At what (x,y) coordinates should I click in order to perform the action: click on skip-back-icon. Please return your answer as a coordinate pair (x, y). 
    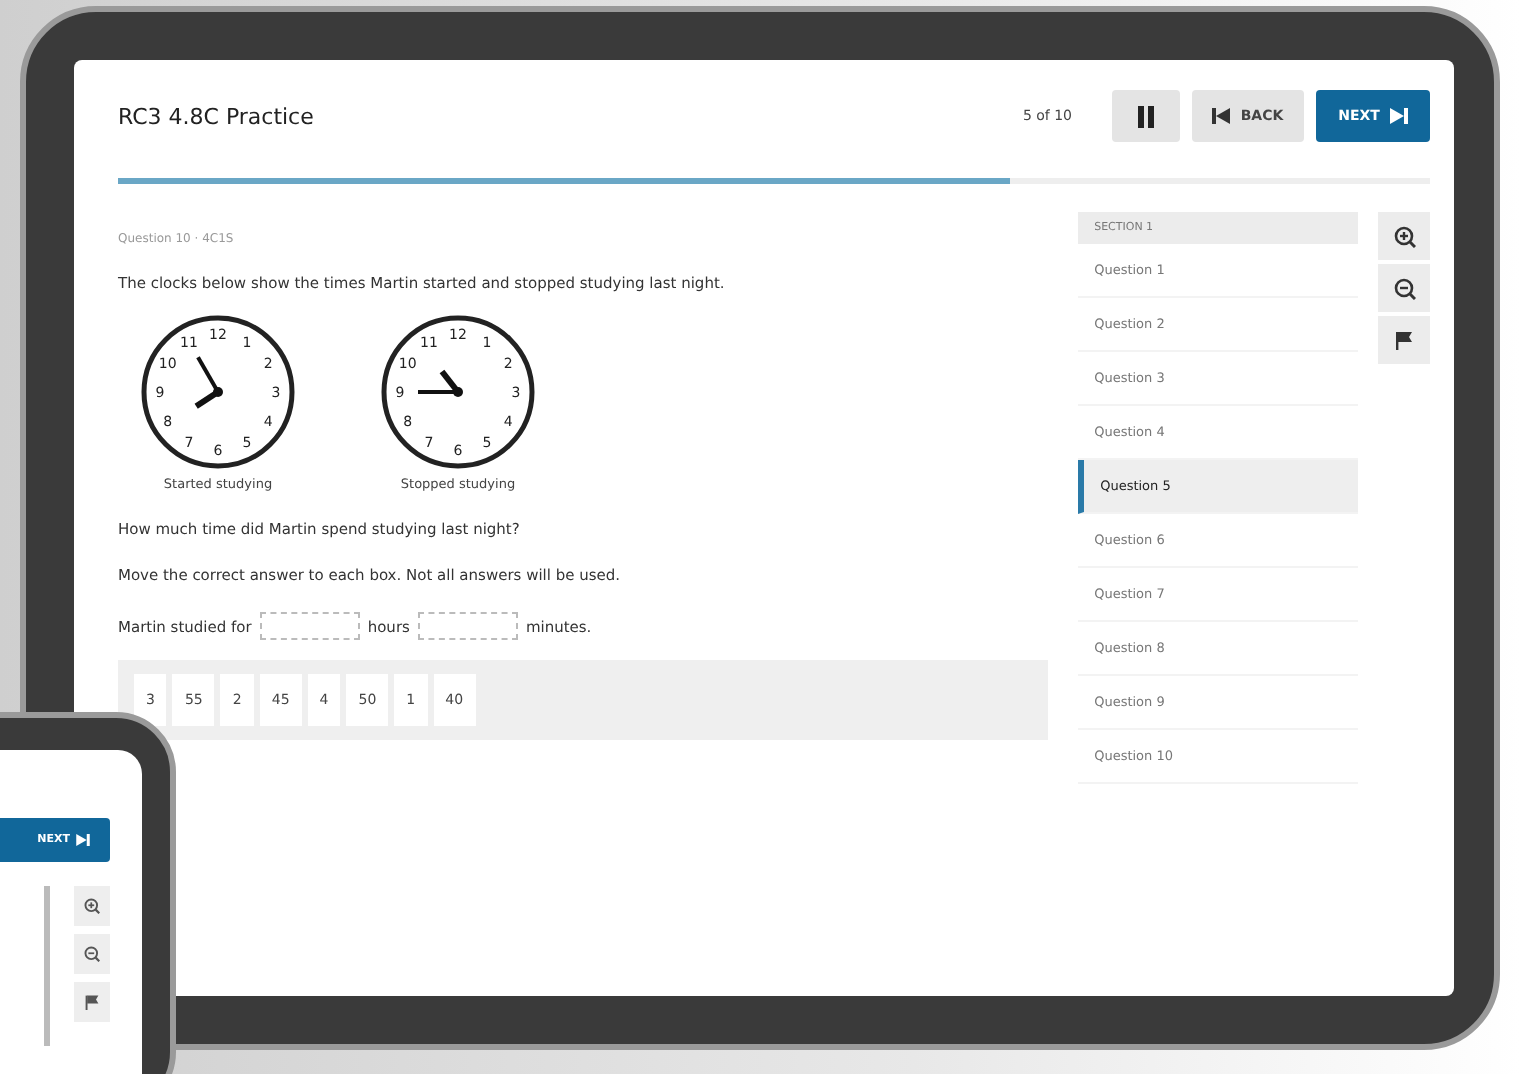
    Looking at the image, I should click on (1221, 116).